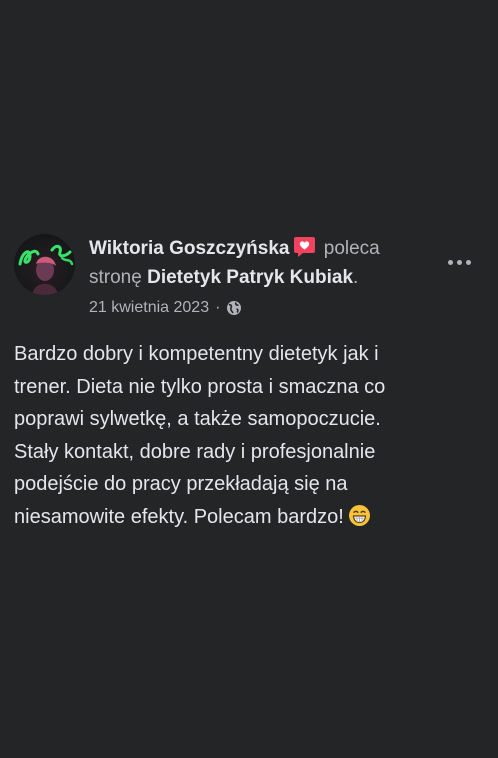 The image size is (498, 758). I want to click on page-suffix: ., so click(356, 277).